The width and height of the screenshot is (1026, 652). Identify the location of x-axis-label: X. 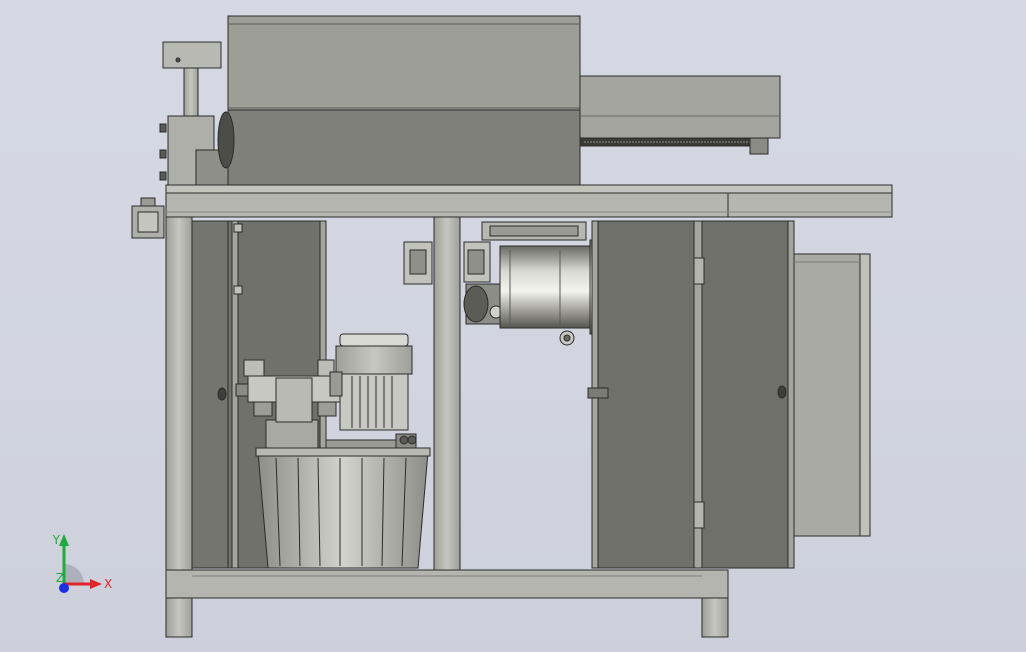
(108, 584).